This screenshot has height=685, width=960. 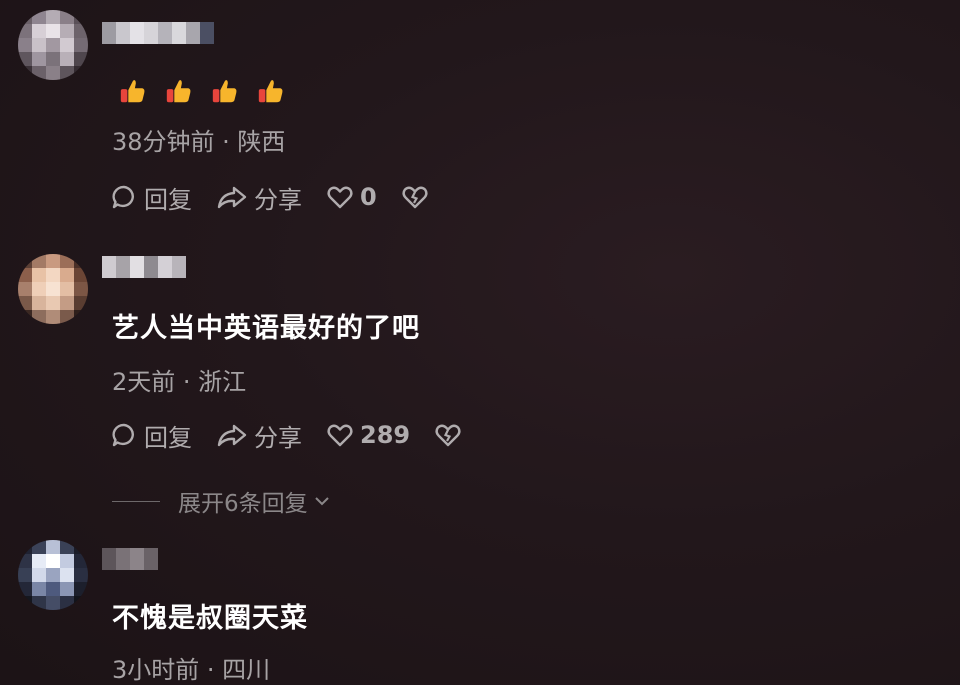 I want to click on divider, so click(x=136, y=501).